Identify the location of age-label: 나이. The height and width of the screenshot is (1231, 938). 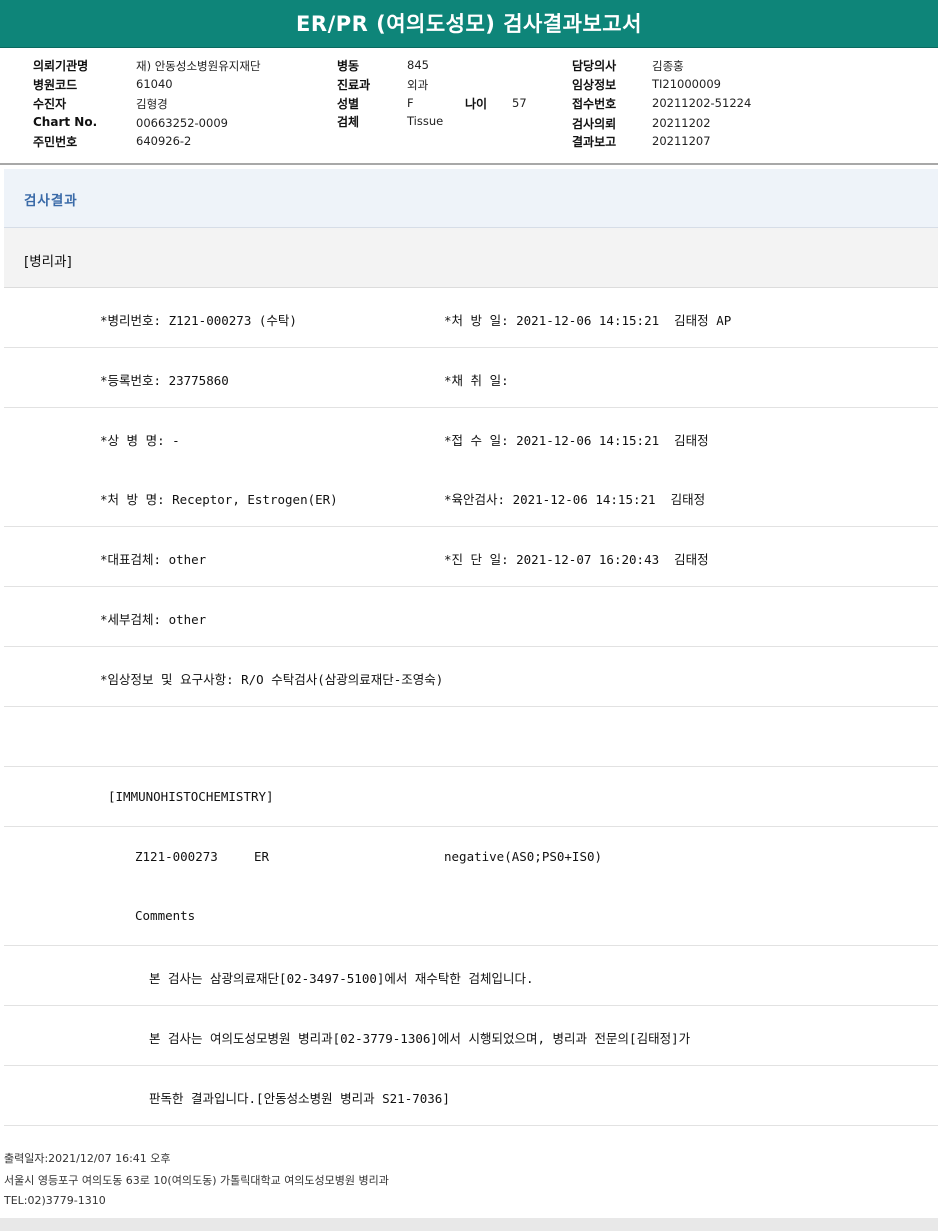
(476, 104).